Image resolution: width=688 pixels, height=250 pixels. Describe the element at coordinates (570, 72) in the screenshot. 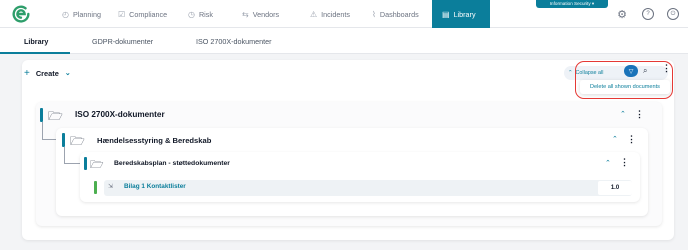

I see `collapse-icon: ⌃` at that location.